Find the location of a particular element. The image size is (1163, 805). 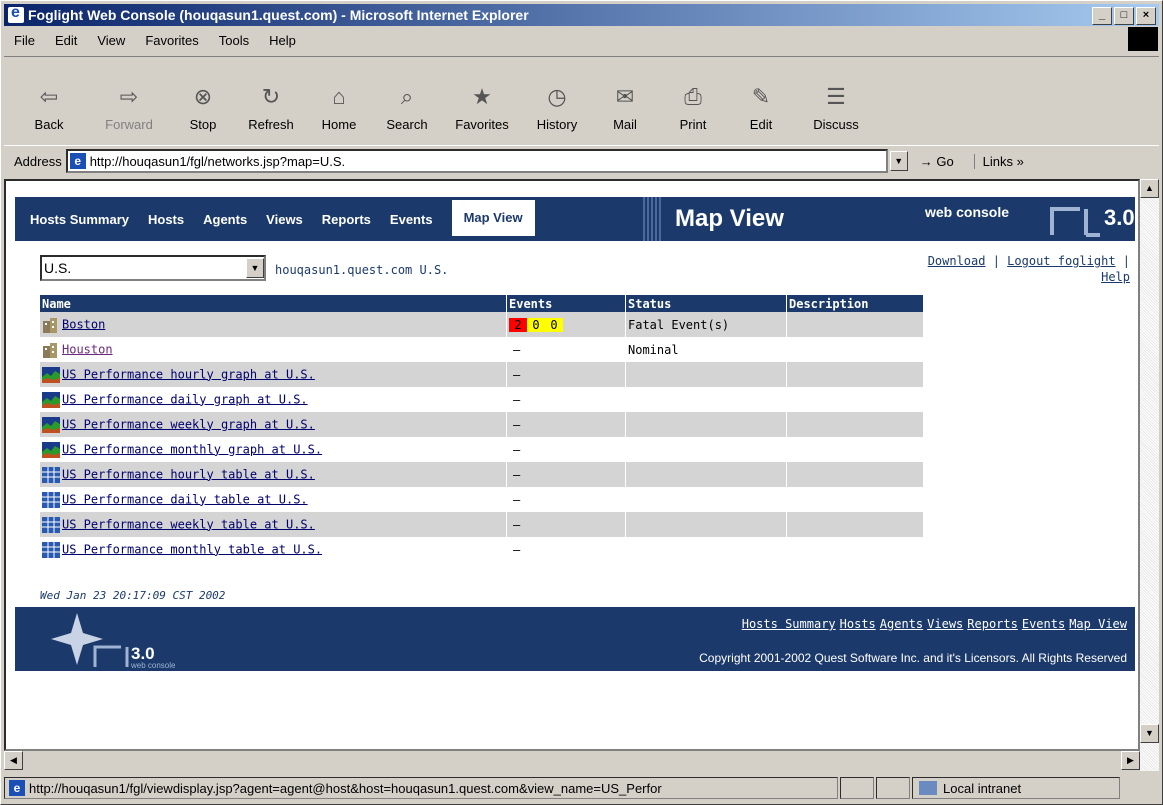

ie-logo-icon is located at coordinates (16, 13).